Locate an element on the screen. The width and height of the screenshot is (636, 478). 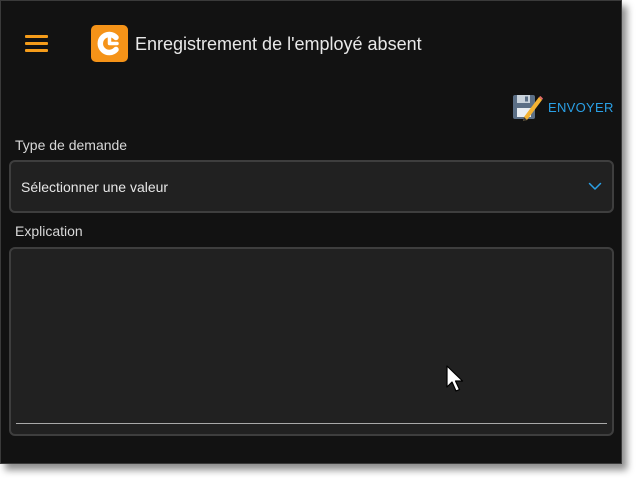
send-button: ENVOYER is located at coordinates (562, 107).